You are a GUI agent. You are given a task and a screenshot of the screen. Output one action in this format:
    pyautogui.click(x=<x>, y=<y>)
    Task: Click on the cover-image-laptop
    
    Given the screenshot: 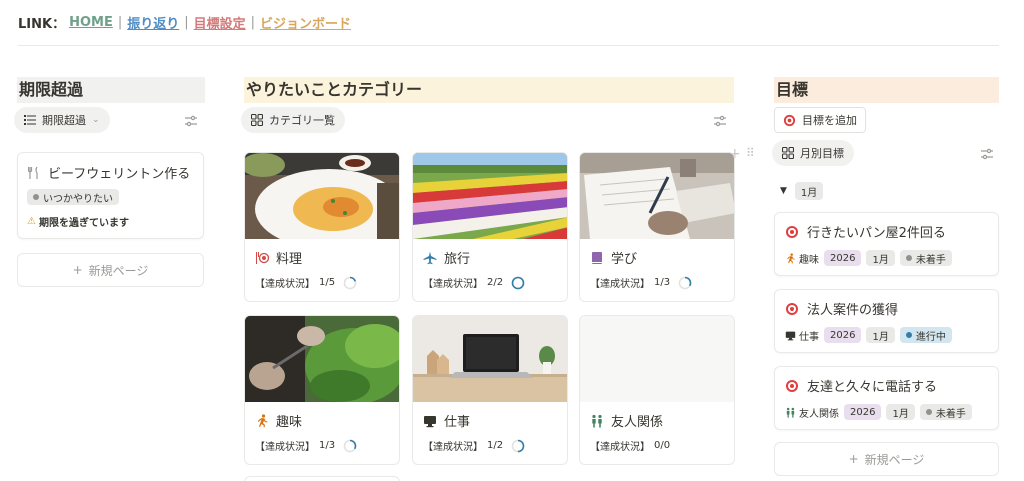 What is the action you would take?
    pyautogui.click(x=490, y=359)
    